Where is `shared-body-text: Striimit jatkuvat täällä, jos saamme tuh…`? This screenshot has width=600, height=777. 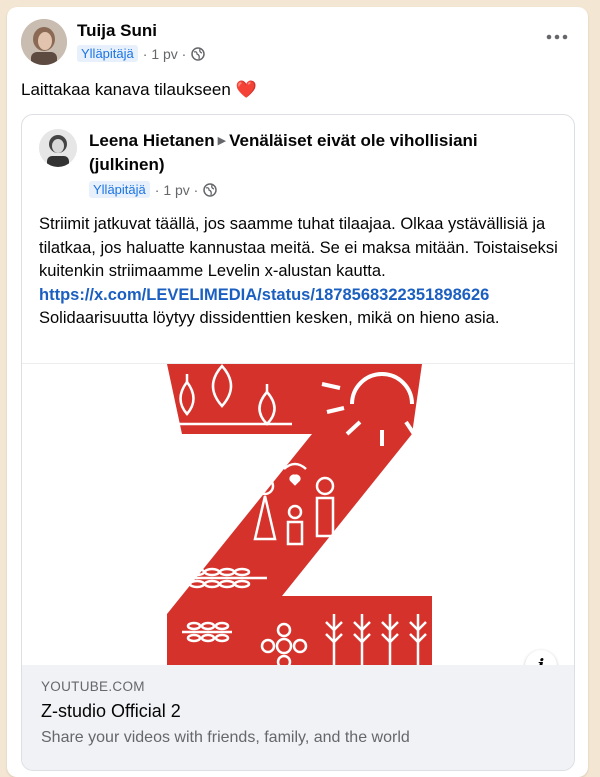 shared-body-text: Striimit jatkuvat täällä, jos saamme tuh… is located at coordinates (298, 247).